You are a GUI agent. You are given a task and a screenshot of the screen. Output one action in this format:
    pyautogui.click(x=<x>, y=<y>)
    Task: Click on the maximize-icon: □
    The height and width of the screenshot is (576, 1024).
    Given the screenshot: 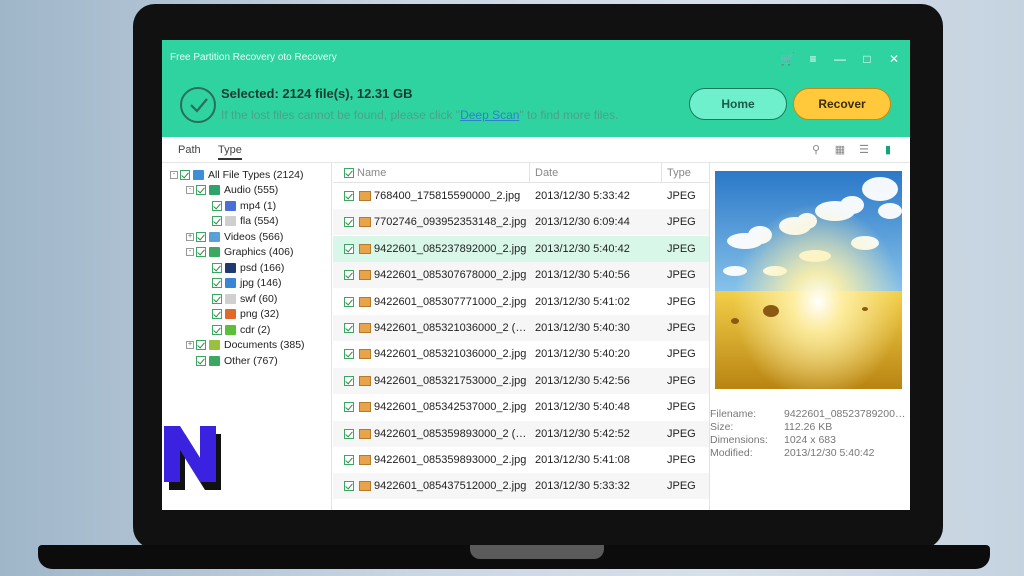 What is the action you would take?
    pyautogui.click(x=867, y=59)
    